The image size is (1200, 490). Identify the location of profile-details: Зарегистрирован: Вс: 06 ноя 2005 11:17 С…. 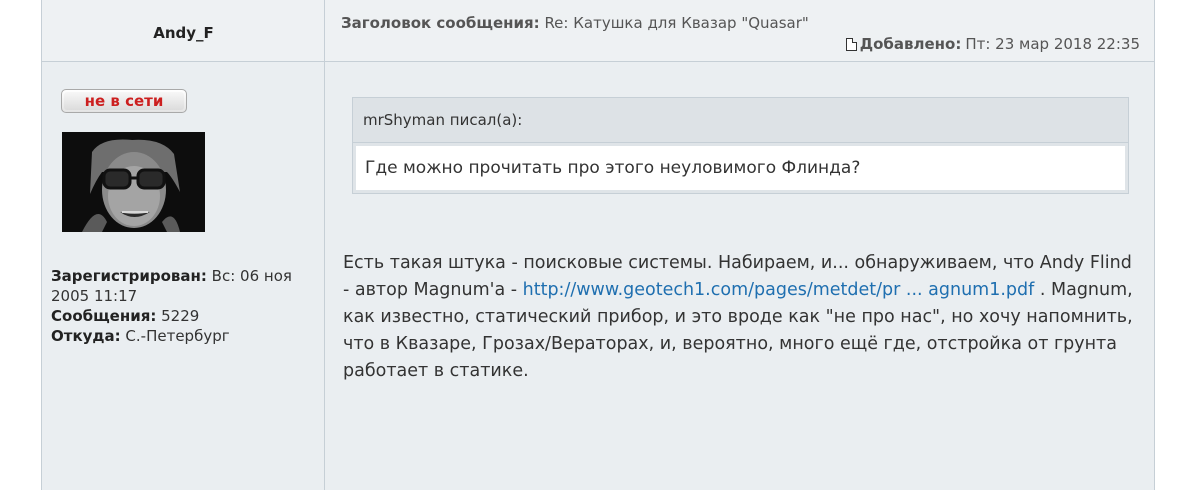
(186, 306).